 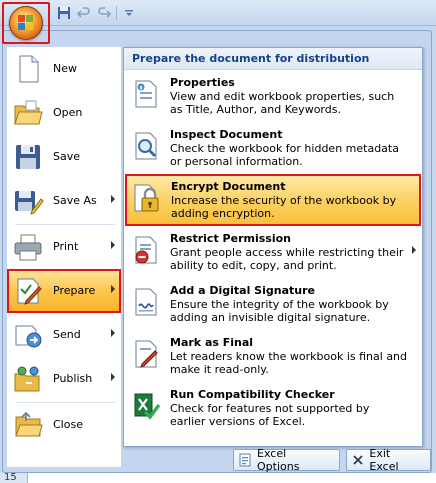 I want to click on exit-x-icon, so click(x=358, y=460).